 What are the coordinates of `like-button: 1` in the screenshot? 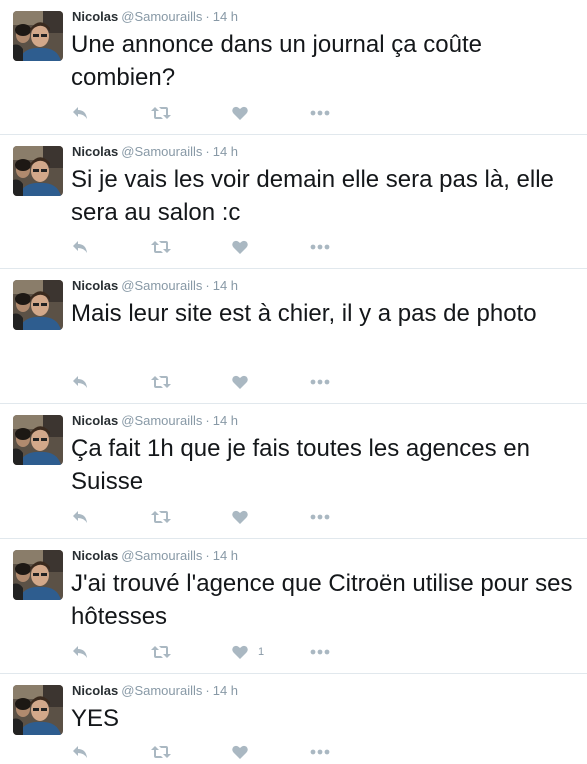 It's located at (248, 652).